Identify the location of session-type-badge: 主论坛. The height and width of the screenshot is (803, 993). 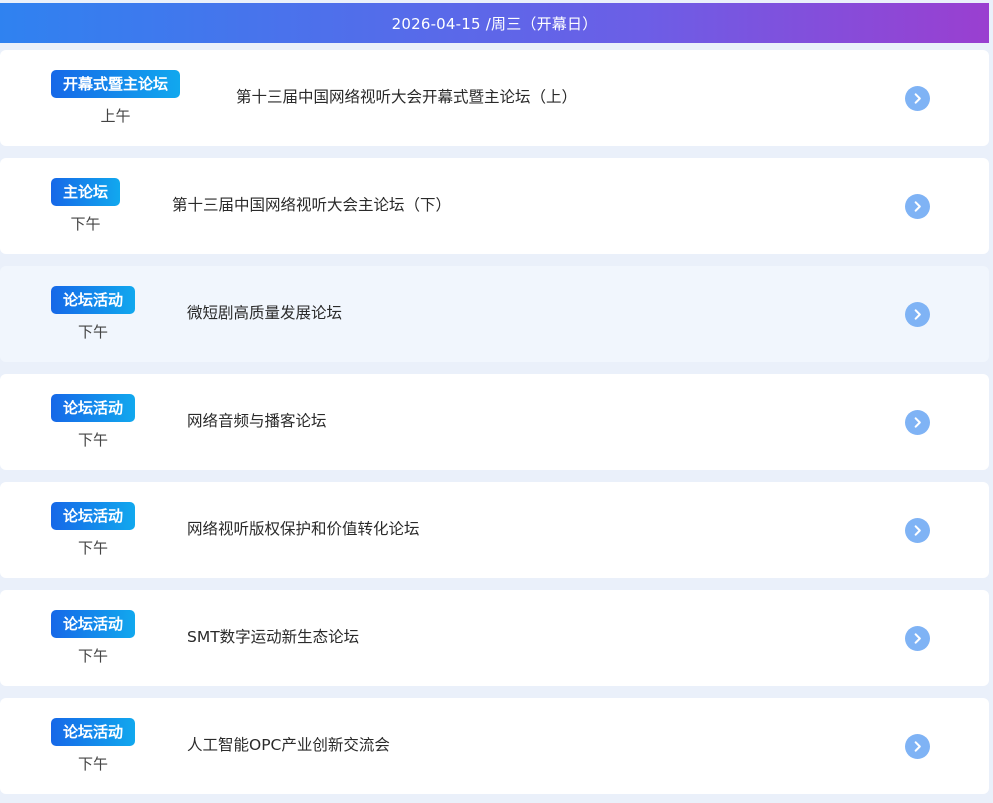
(86, 192).